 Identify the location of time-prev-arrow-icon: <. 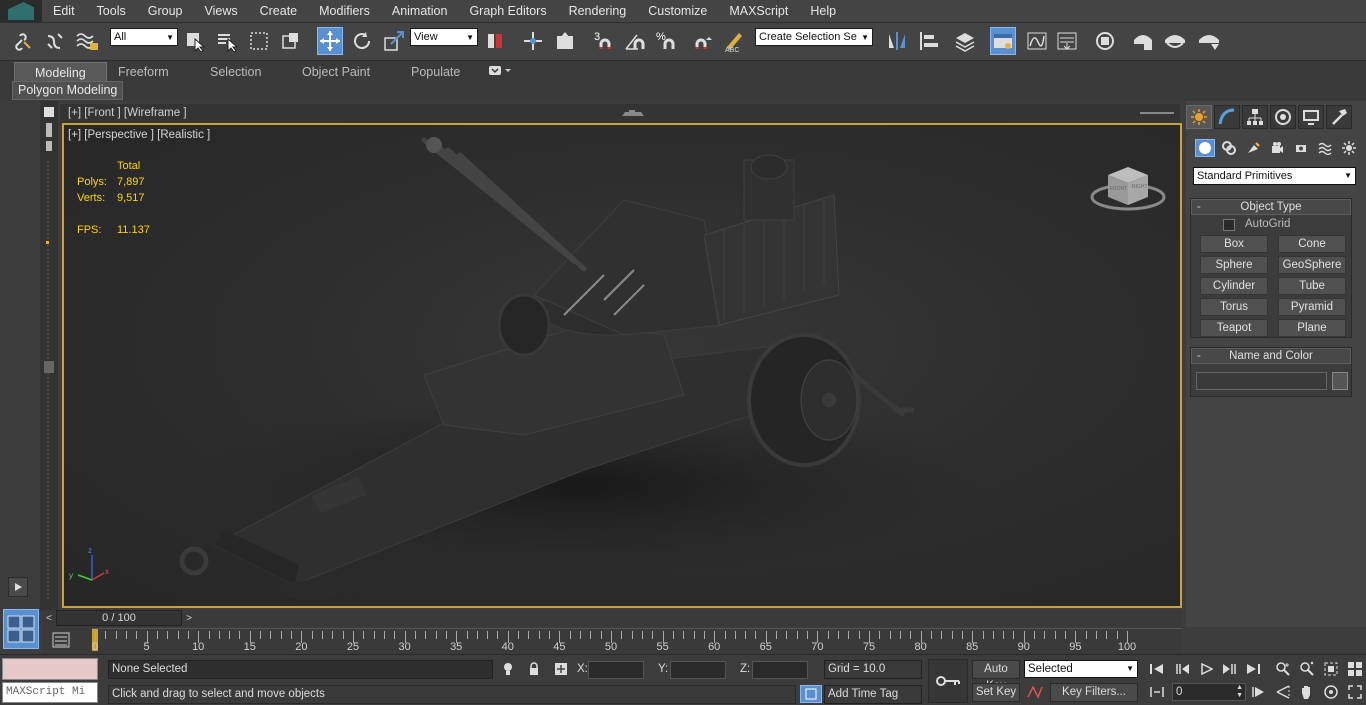
(49, 618).